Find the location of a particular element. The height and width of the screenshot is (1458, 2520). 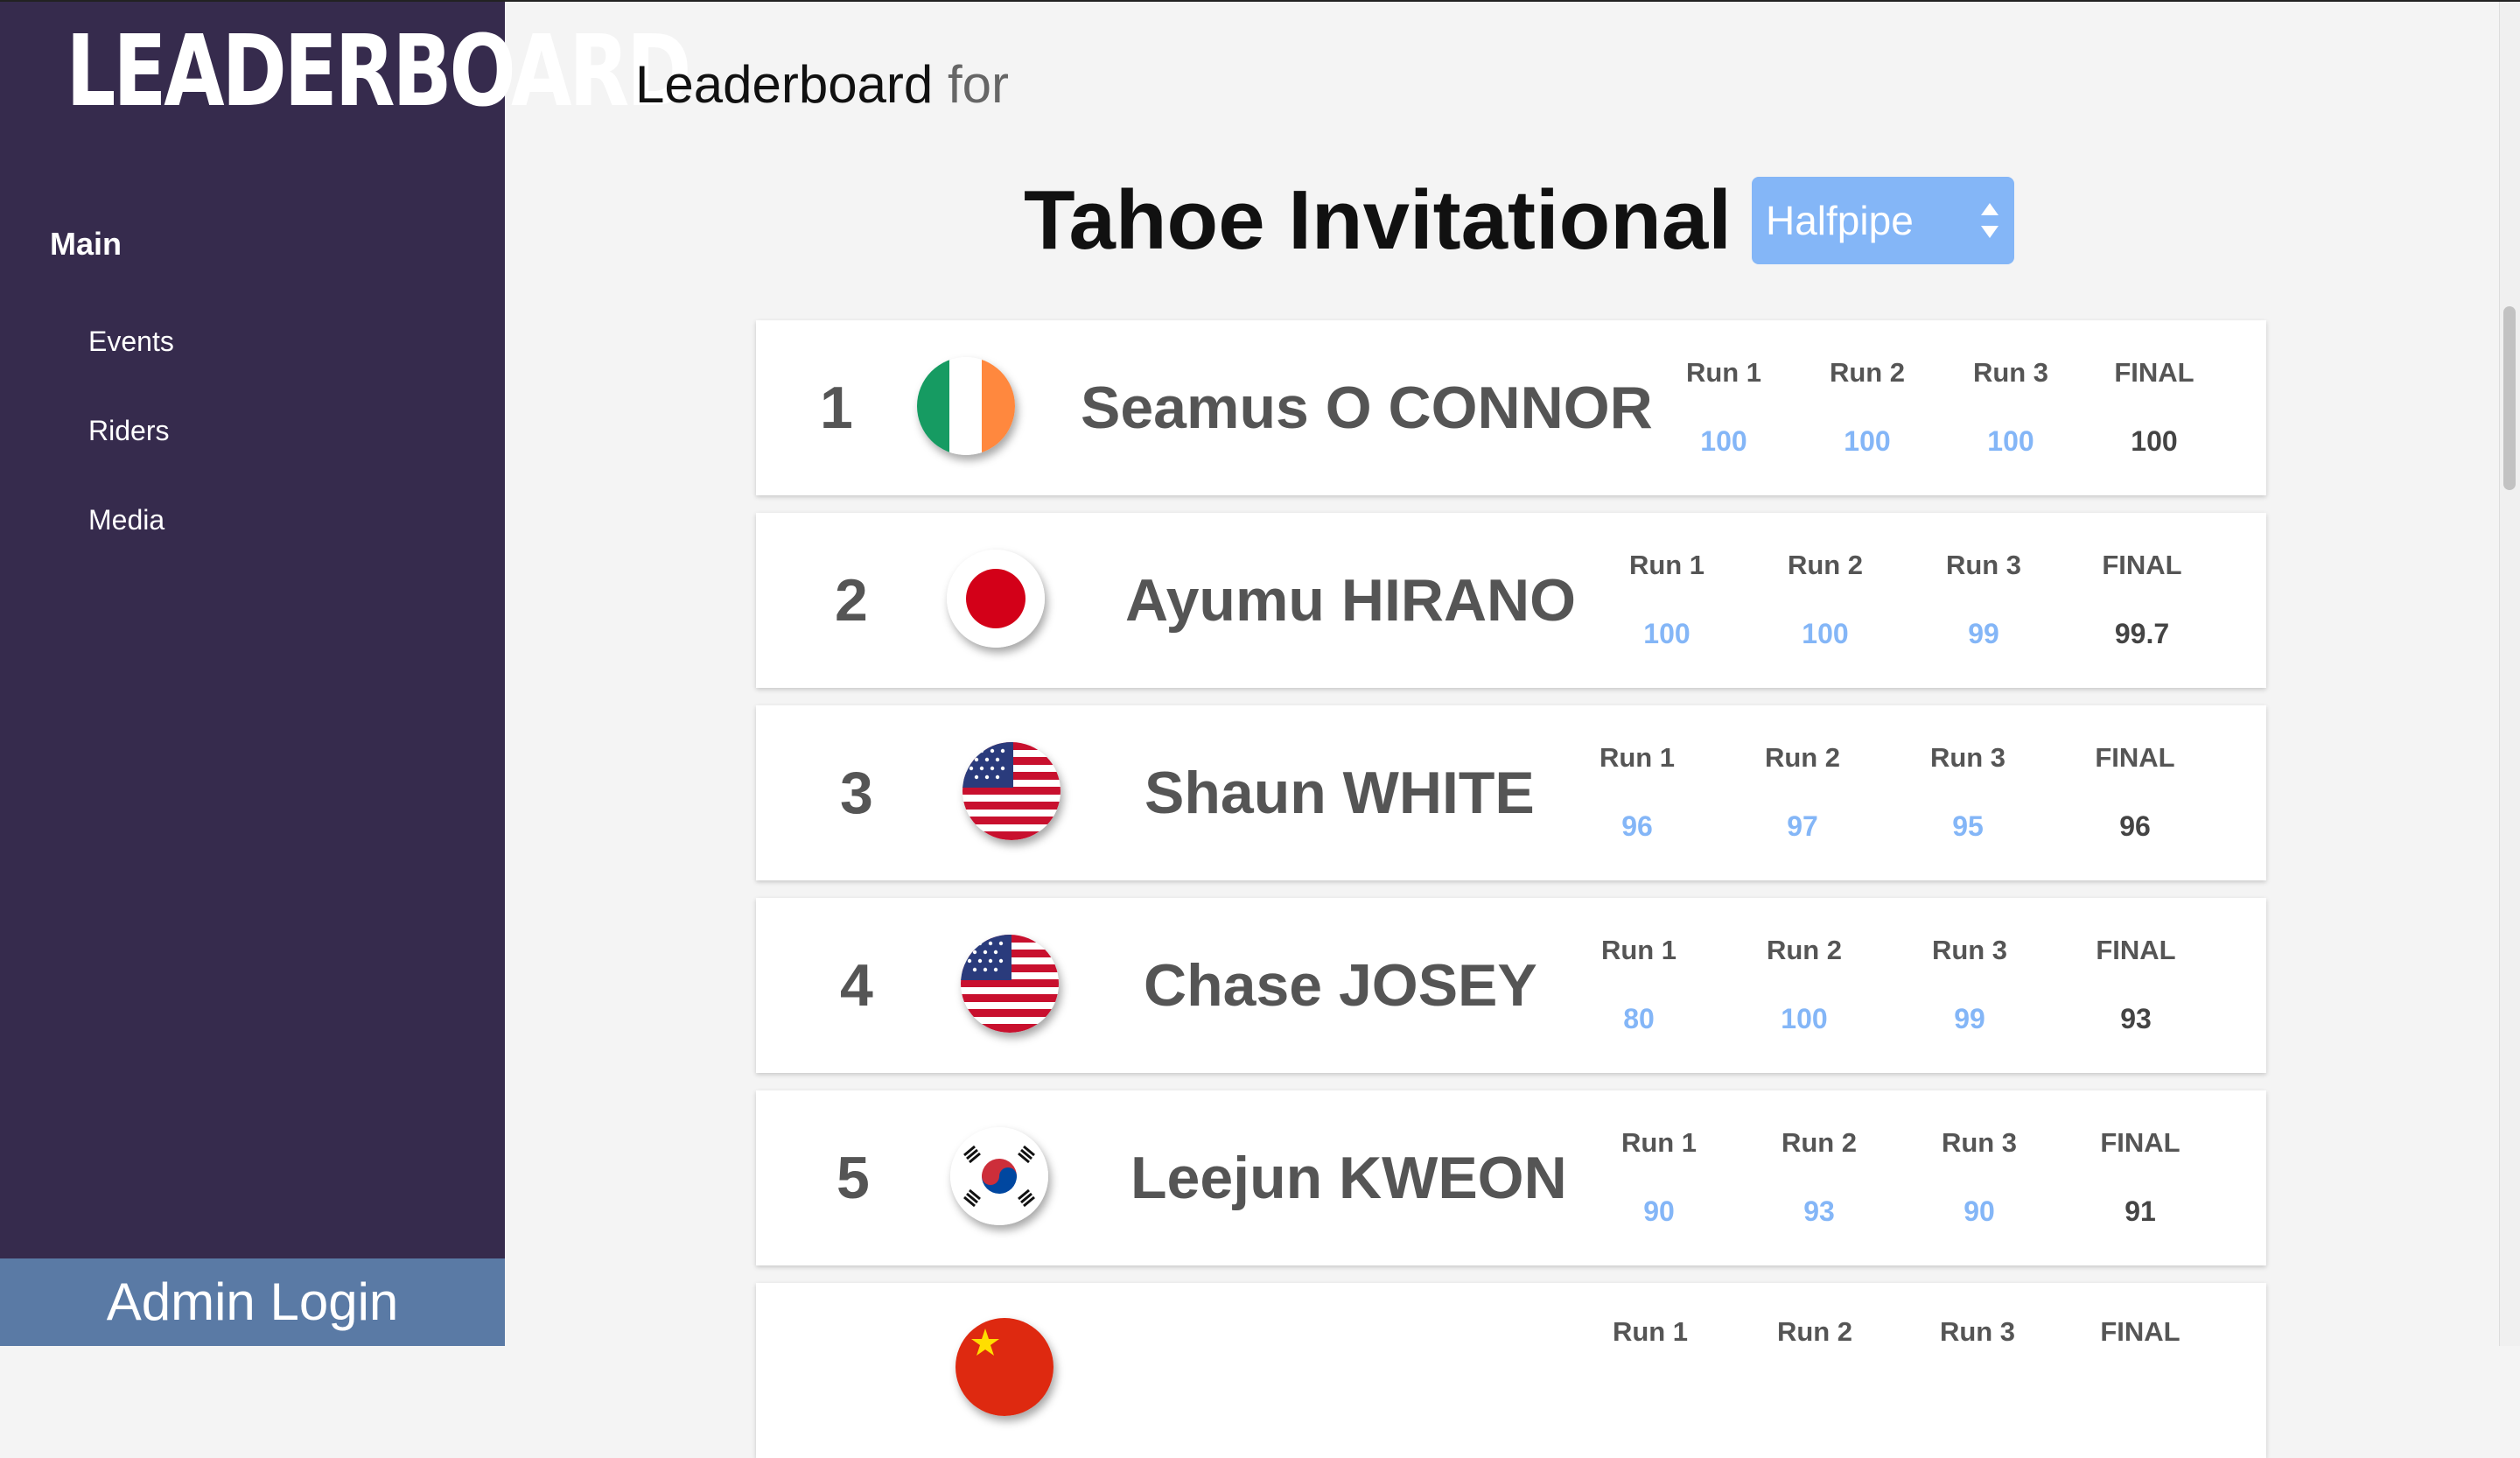

window-top-border is located at coordinates (1260, 1).